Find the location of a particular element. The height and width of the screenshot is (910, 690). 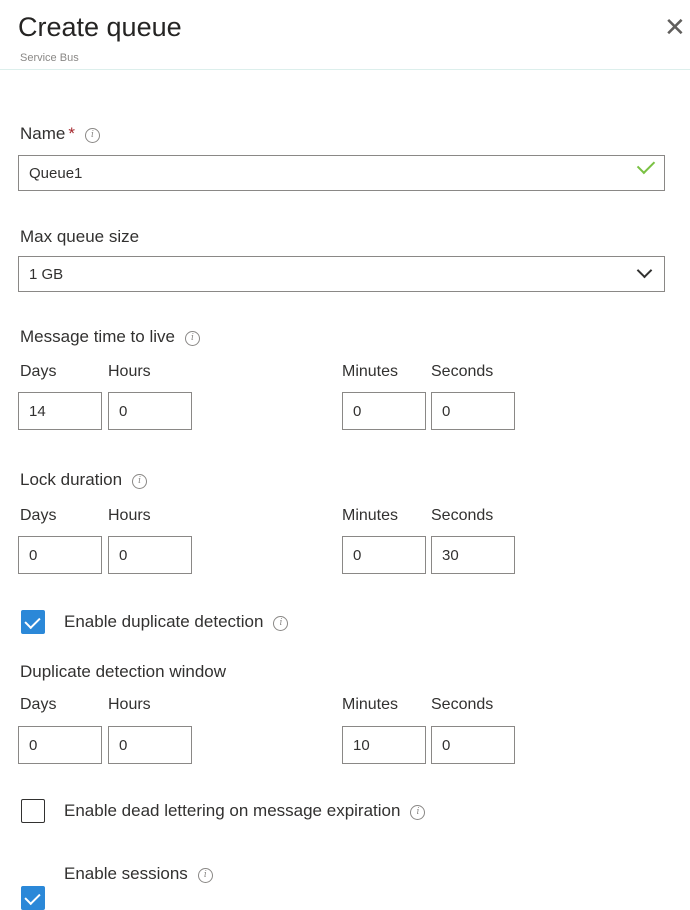

ttl-seconds-input: 0 is located at coordinates (473, 411).